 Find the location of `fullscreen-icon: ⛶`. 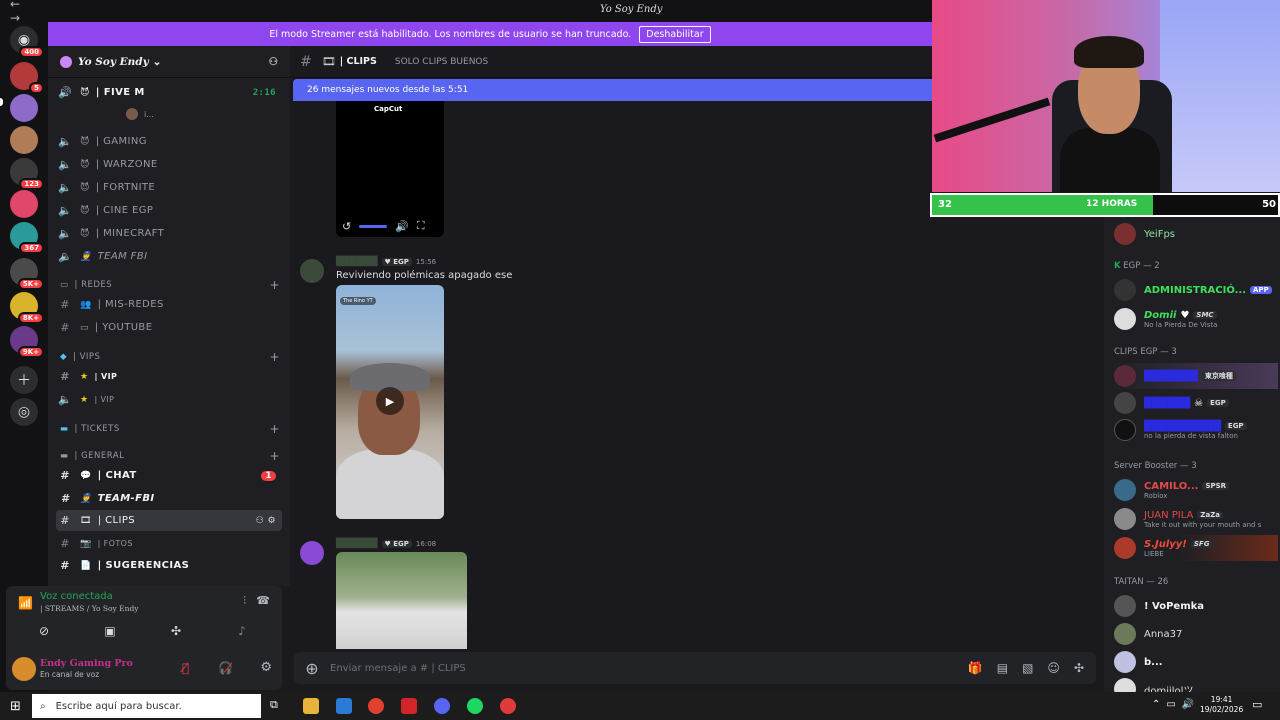

fullscreen-icon: ⛶ is located at coordinates (421, 226).